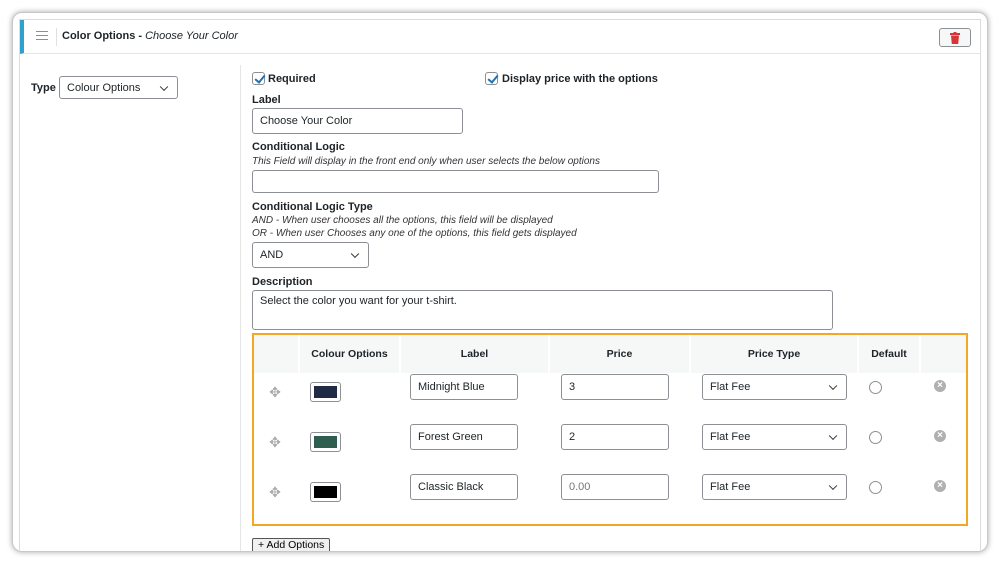 The height and width of the screenshot is (563, 1000). What do you see at coordinates (889, 354) in the screenshot?
I see `table-header-default: Default` at bounding box center [889, 354].